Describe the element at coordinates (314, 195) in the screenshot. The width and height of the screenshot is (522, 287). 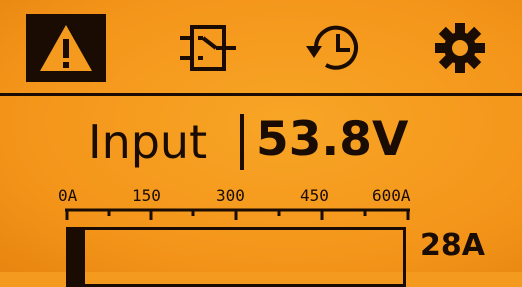
I see `scale-label: 450` at that location.